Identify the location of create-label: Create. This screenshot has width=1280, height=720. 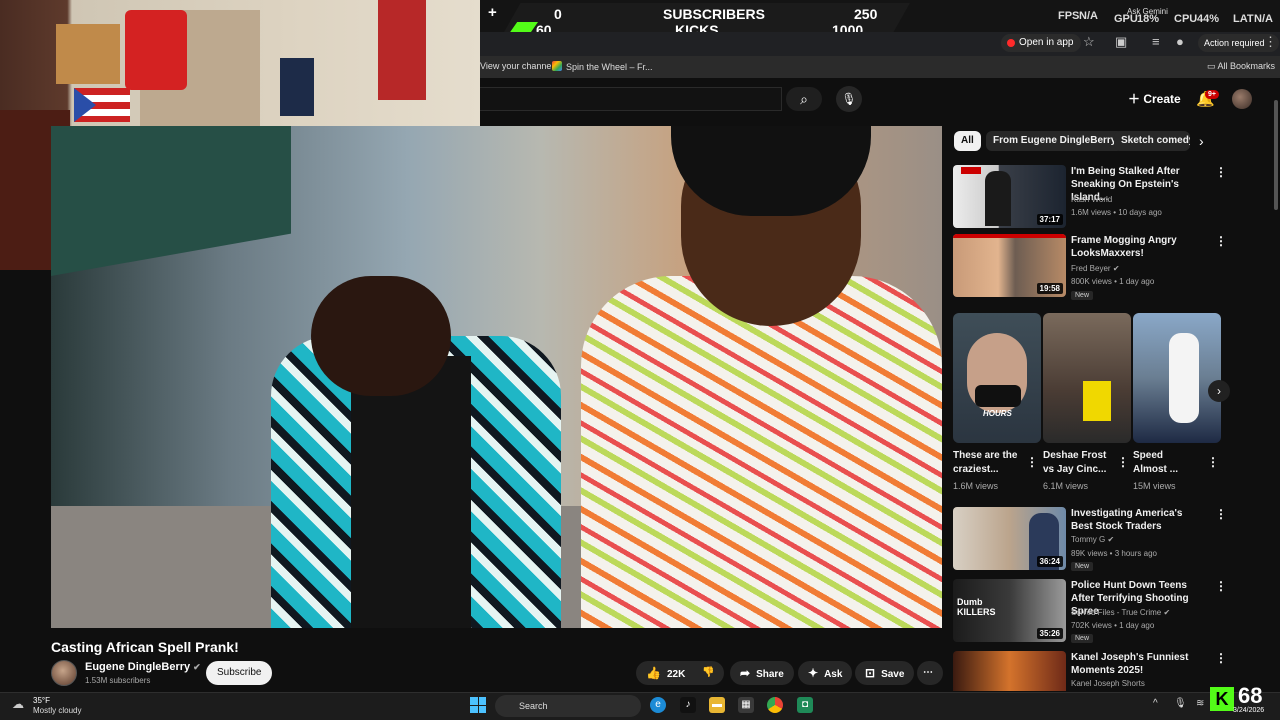
(1162, 99).